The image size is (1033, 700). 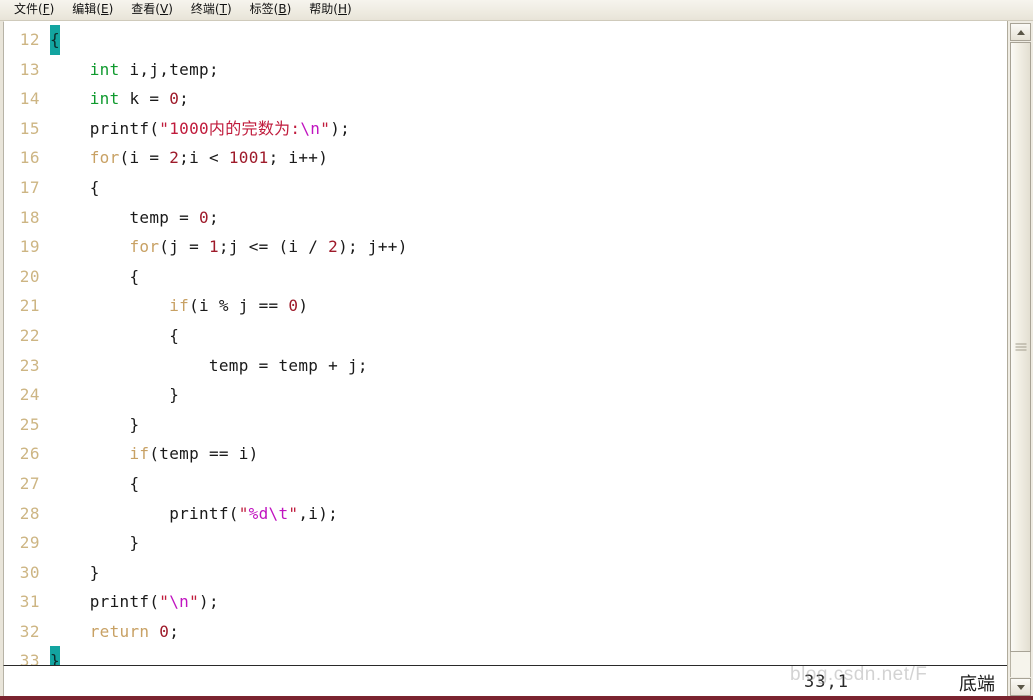 I want to click on line-number: 27, so click(x=29, y=483).